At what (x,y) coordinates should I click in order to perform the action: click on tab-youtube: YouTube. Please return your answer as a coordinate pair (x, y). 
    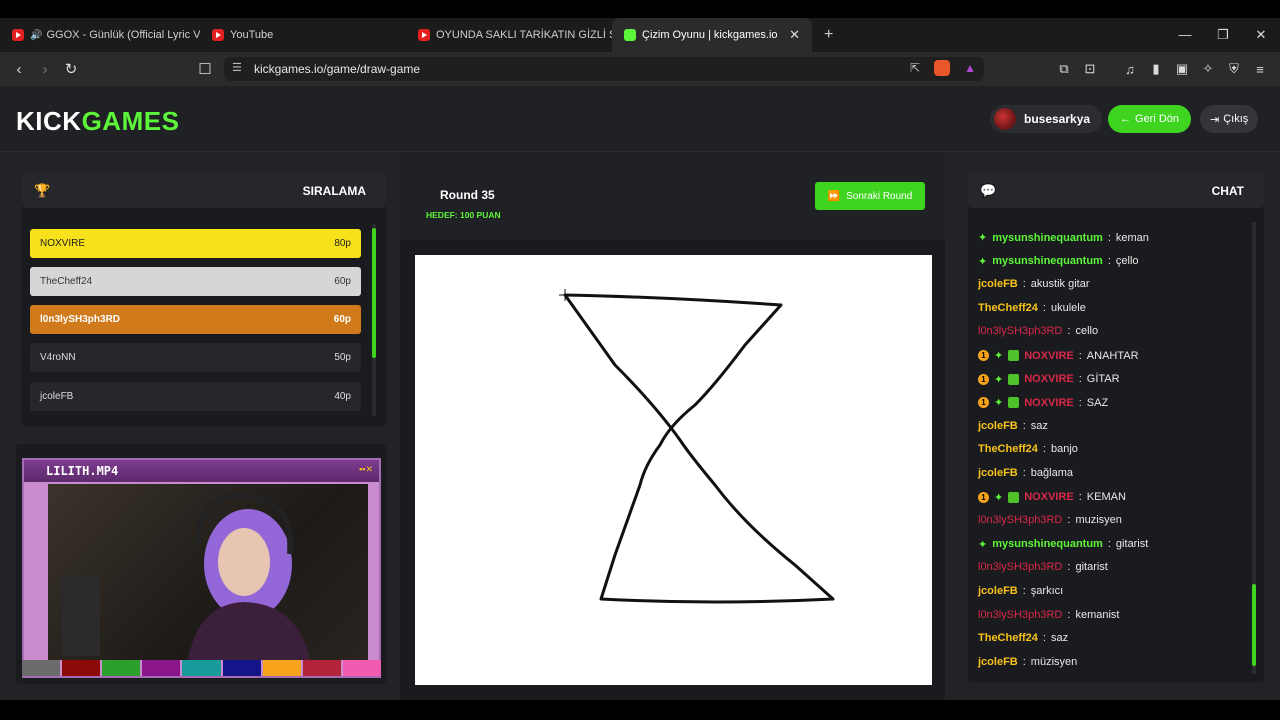
    Looking at the image, I should click on (303, 35).